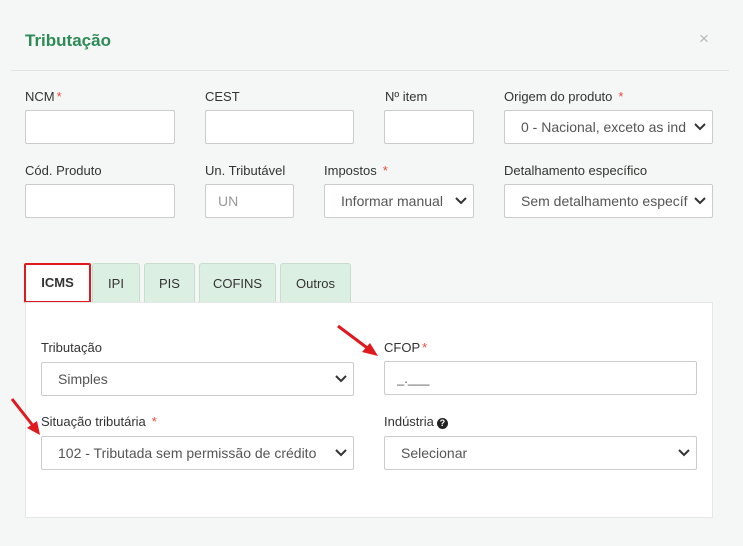  What do you see at coordinates (25, 416) in the screenshot?
I see `red-arrow-situacao` at bounding box center [25, 416].